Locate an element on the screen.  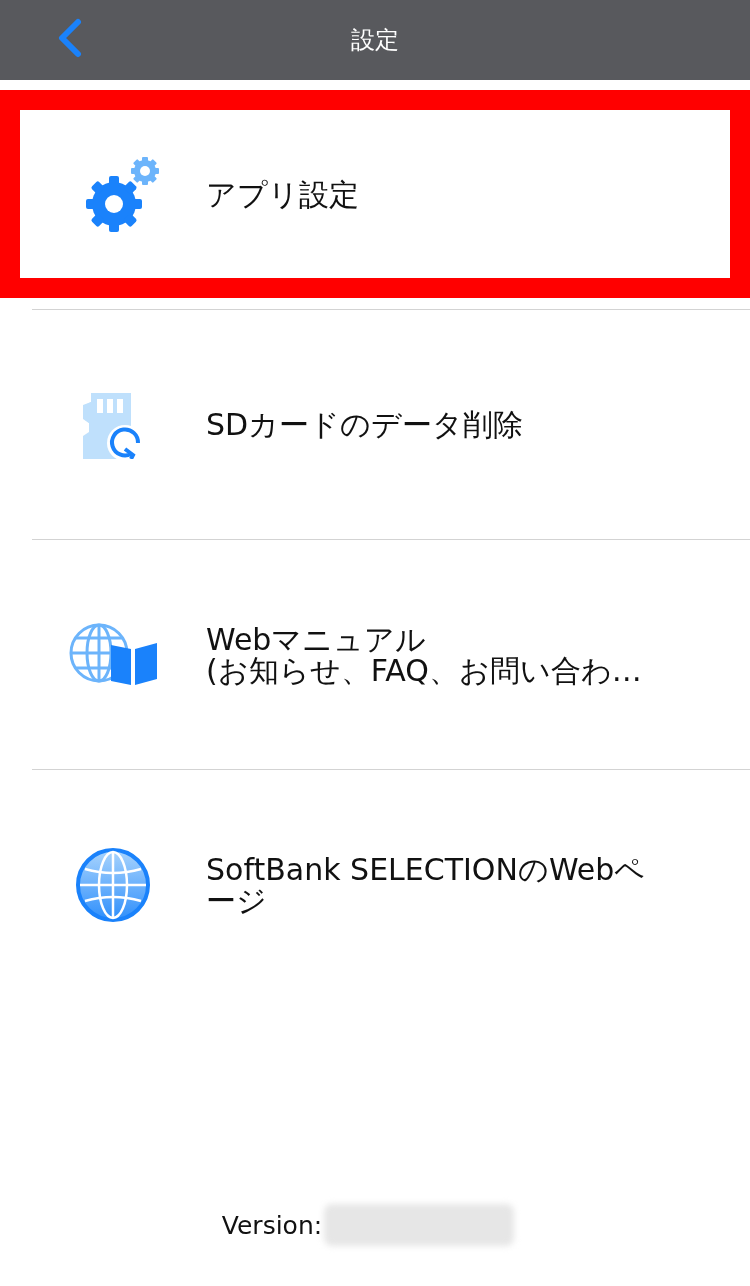
gears-icon is located at coordinates (123, 194).